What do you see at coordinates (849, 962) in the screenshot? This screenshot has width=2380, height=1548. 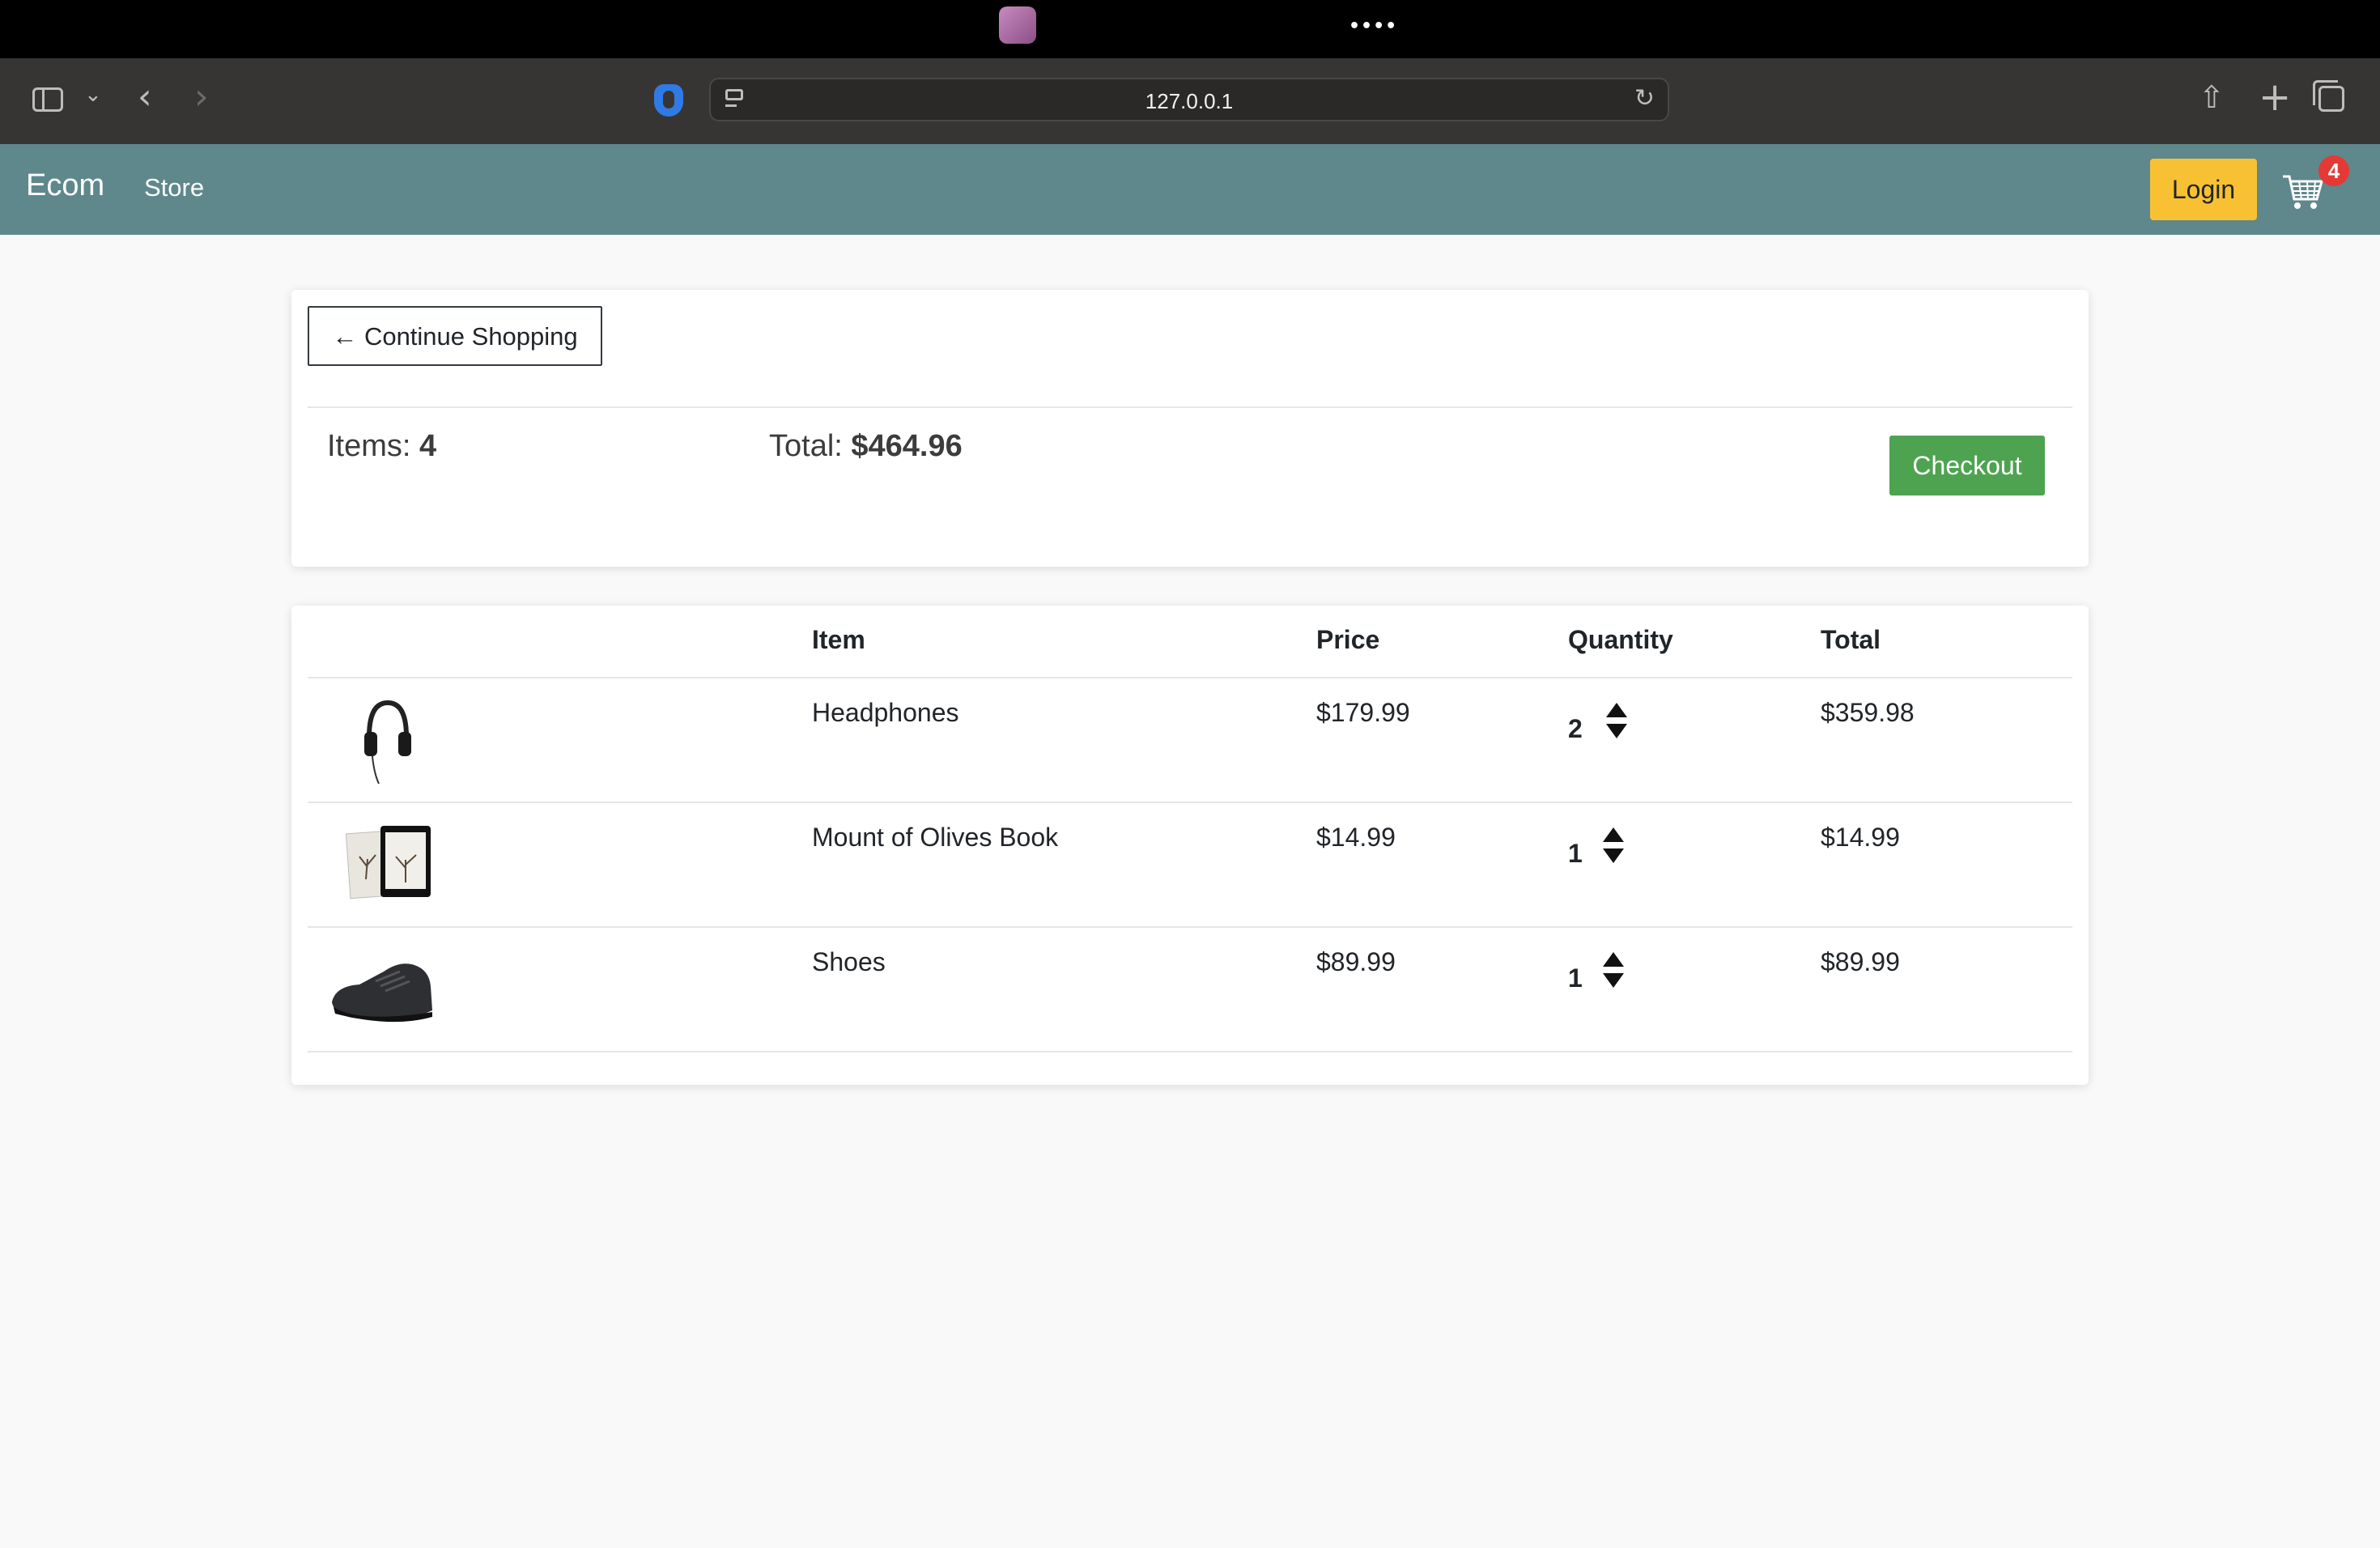 I see `item-name: Shoes` at bounding box center [849, 962].